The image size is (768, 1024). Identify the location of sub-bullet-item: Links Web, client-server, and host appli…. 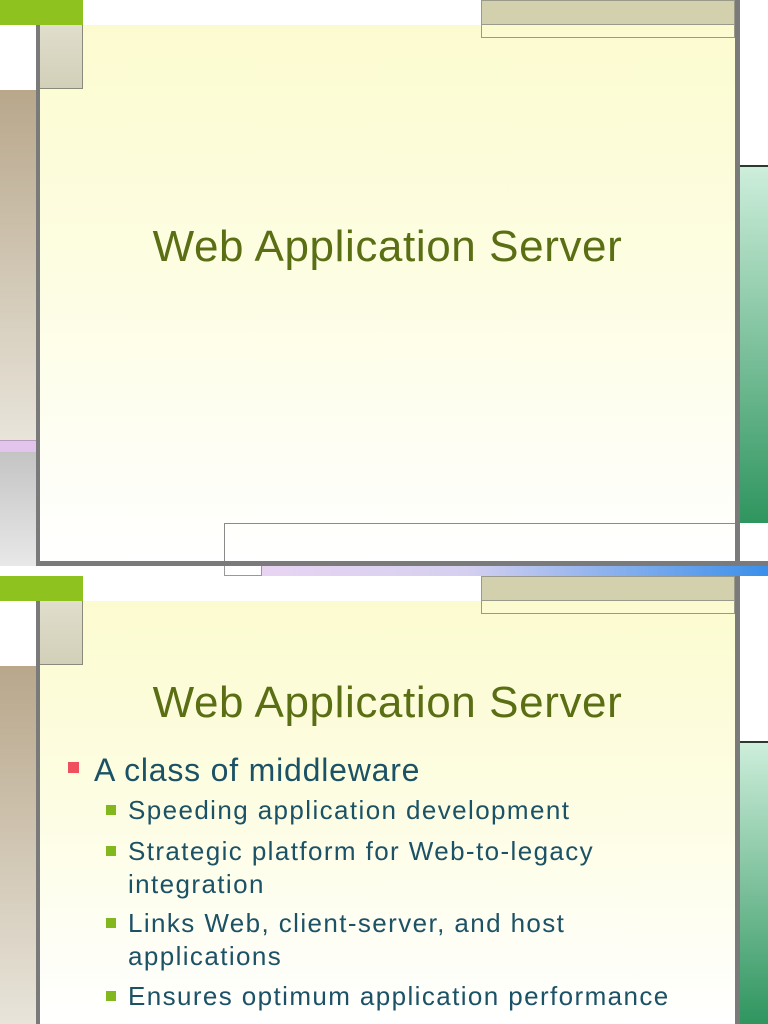
(346, 940).